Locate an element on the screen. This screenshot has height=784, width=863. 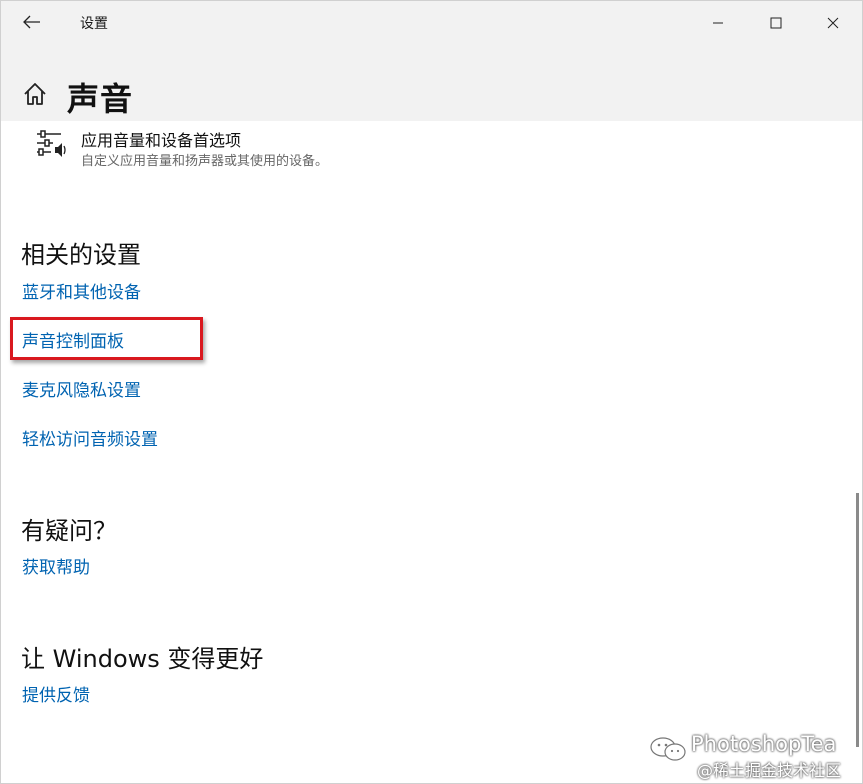
title-bar: 设置 is located at coordinates (431, 22).